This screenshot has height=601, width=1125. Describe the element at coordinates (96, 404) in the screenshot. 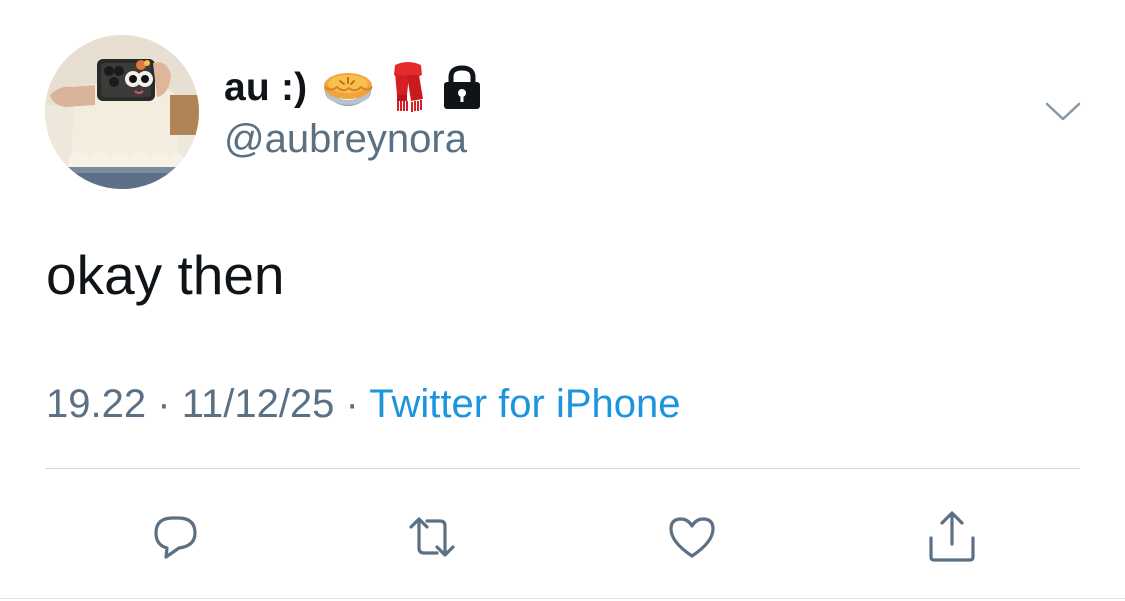

I see `tweet-time: 19.22` at that location.